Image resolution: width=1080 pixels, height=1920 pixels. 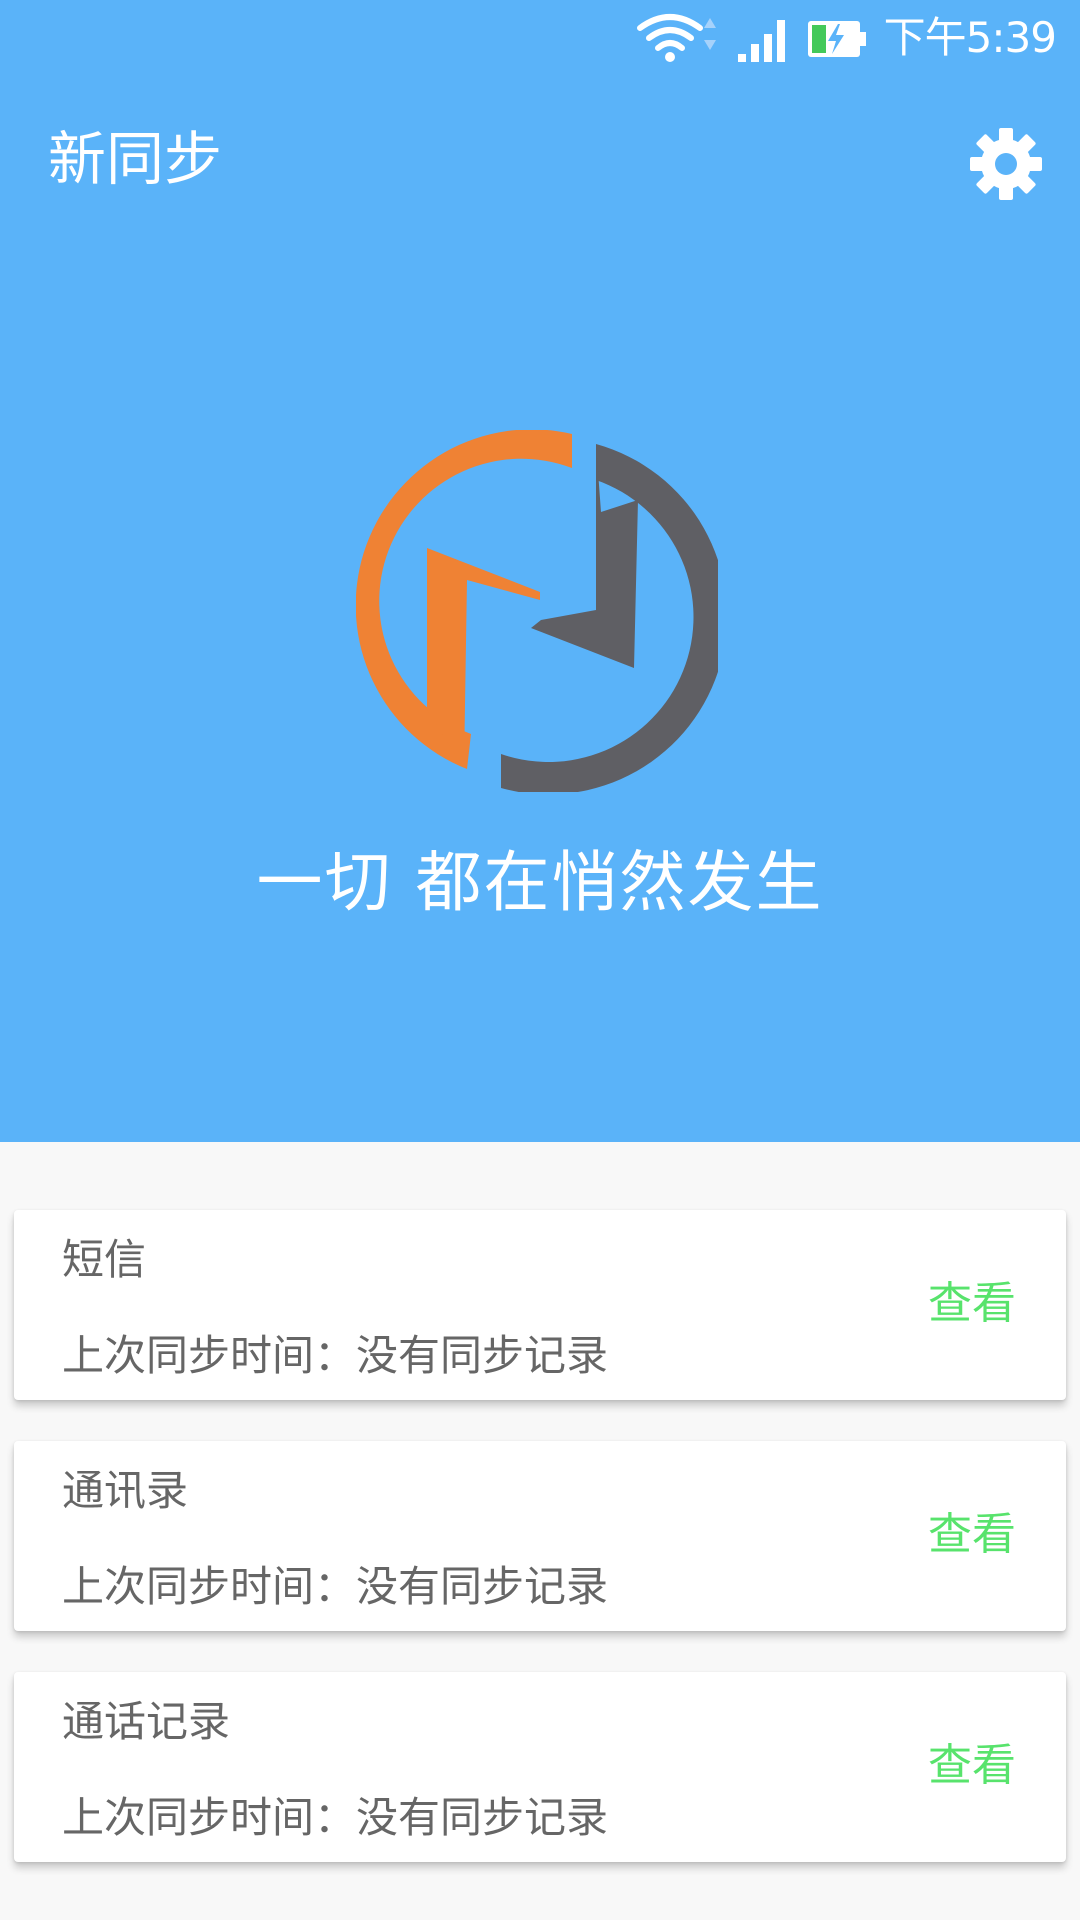 What do you see at coordinates (540, 1767) in the screenshot?
I see `sync-card-call-log: 通话记录 上次同步时间：没有同步记录 查看` at bounding box center [540, 1767].